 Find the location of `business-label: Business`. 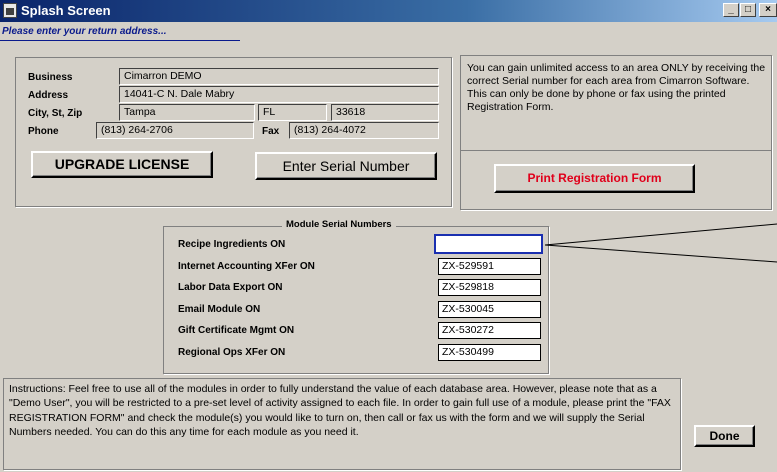

business-label: Business is located at coordinates (50, 77).